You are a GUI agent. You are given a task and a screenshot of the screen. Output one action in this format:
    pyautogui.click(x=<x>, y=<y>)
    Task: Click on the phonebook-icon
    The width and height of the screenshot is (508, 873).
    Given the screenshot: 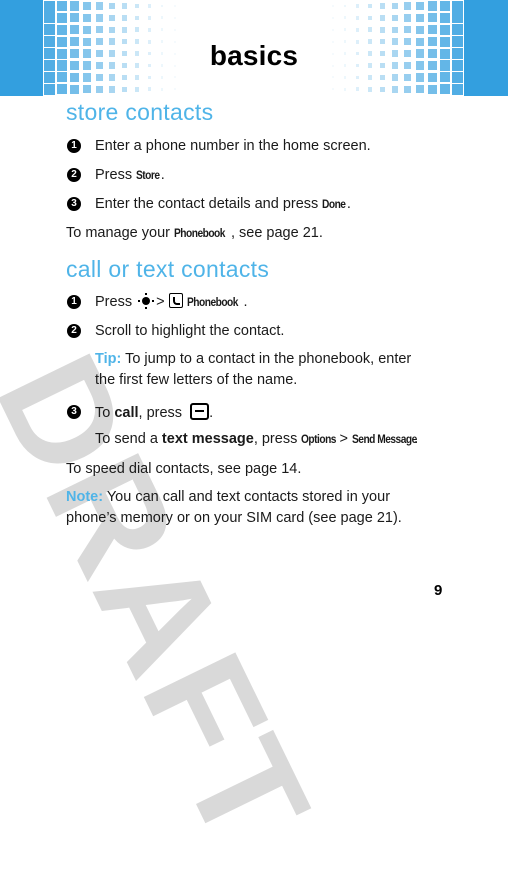 What is the action you would take?
    pyautogui.click(x=175, y=300)
    